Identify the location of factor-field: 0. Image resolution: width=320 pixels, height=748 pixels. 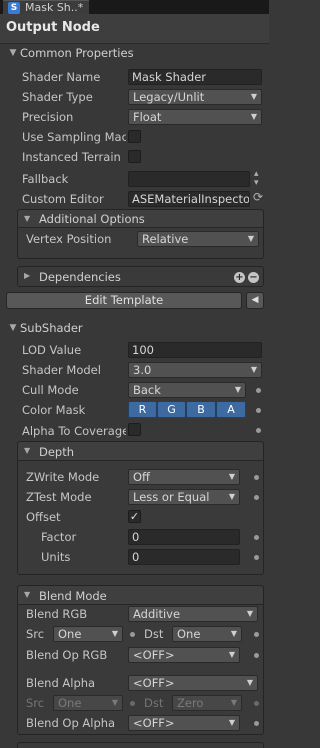
(184, 537).